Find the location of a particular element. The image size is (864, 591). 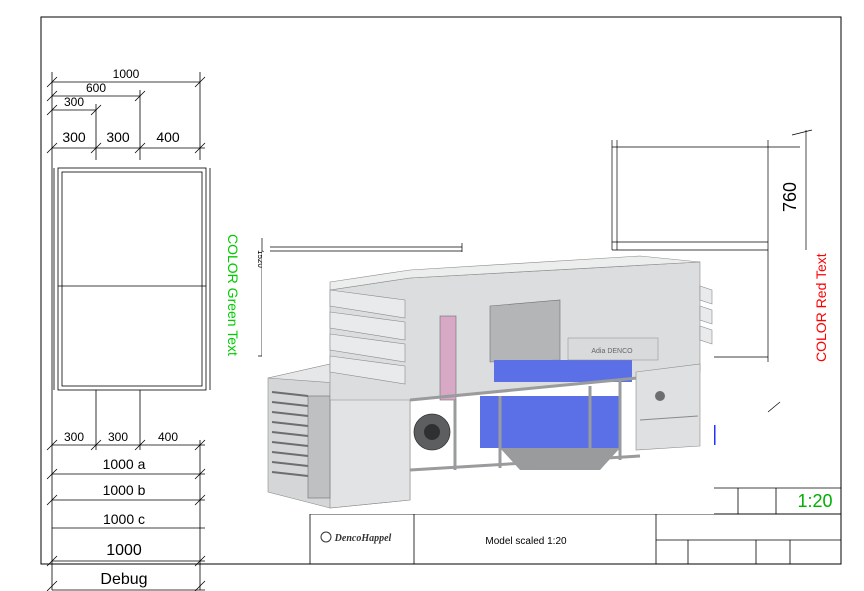

dim-top-seg-3: 400 is located at coordinates (168, 137).